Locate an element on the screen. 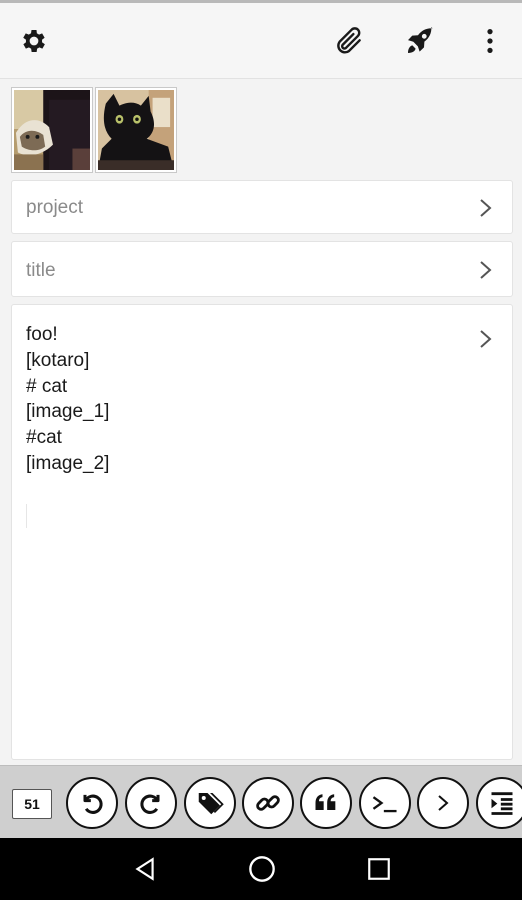 The image size is (522, 900). cat-photo-image is located at coordinates (52, 130).